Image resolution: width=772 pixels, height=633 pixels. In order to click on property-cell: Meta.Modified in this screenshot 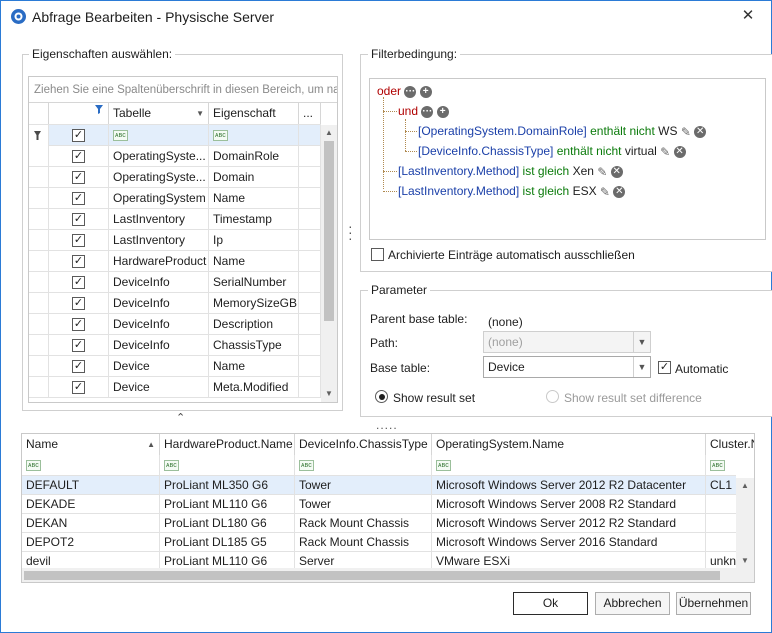, I will do `click(254, 387)`.